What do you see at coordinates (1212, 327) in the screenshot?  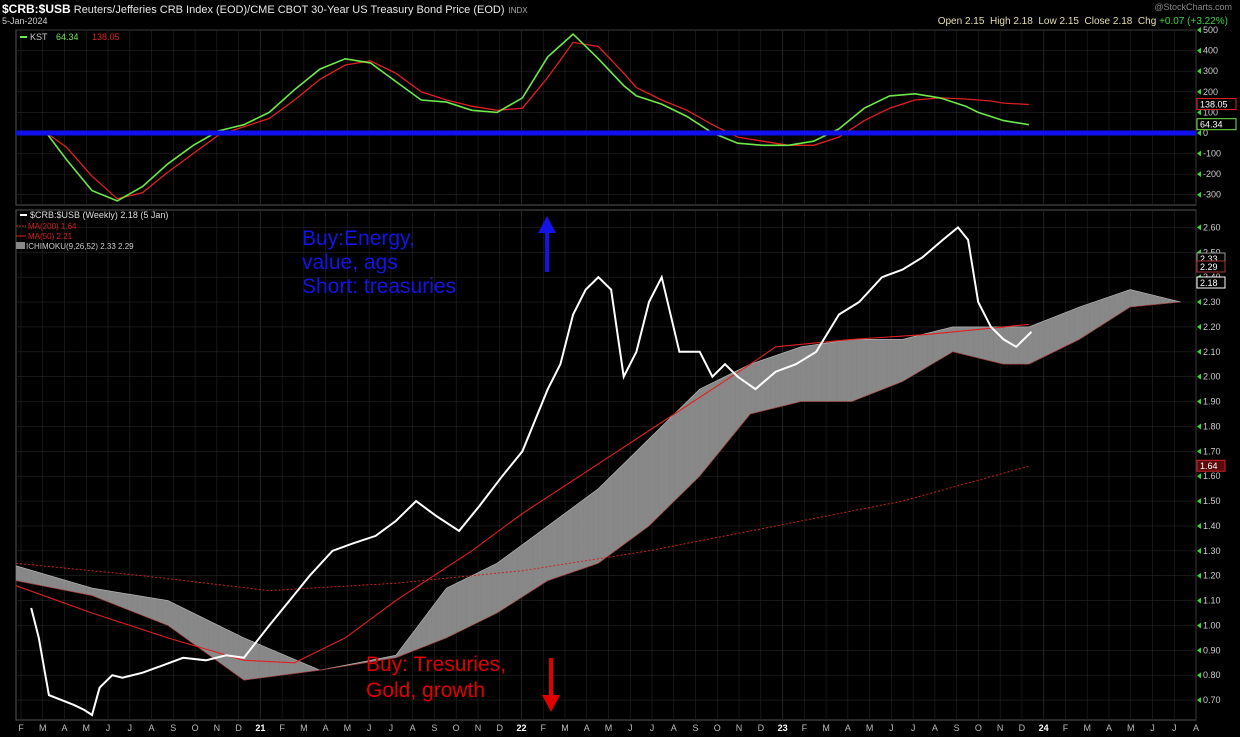 I see `price-y-tick-label: 2.20` at bounding box center [1212, 327].